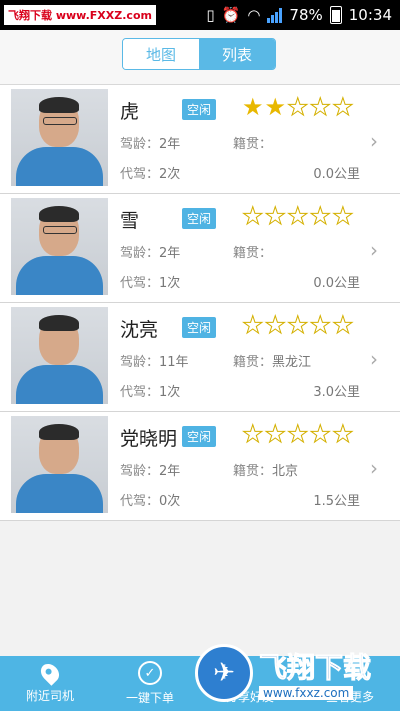 Image resolution: width=400 pixels, height=711 pixels. I want to click on view-toggle: 地图 列表, so click(199, 54).